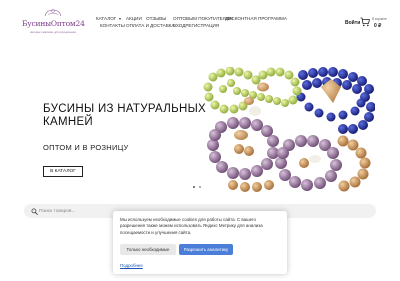 The width and height of the screenshot is (400, 281). I want to click on nav-wholesale: Оптовым покупателям, so click(203, 18).